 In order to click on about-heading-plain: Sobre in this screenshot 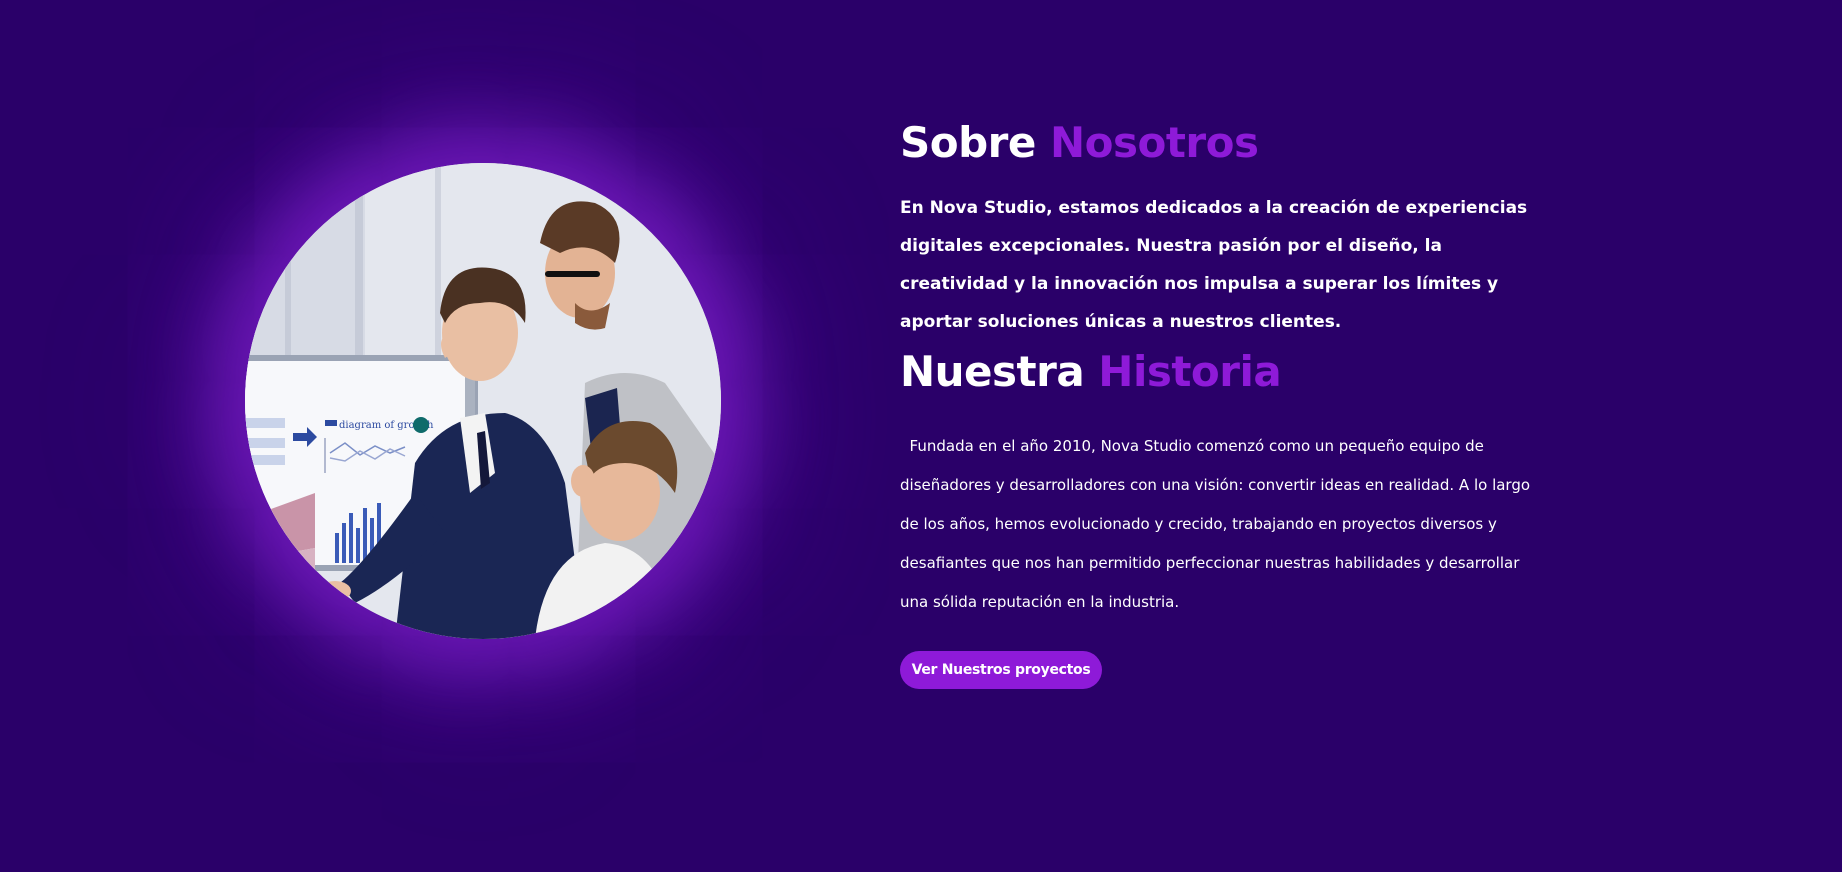, I will do `click(968, 142)`.